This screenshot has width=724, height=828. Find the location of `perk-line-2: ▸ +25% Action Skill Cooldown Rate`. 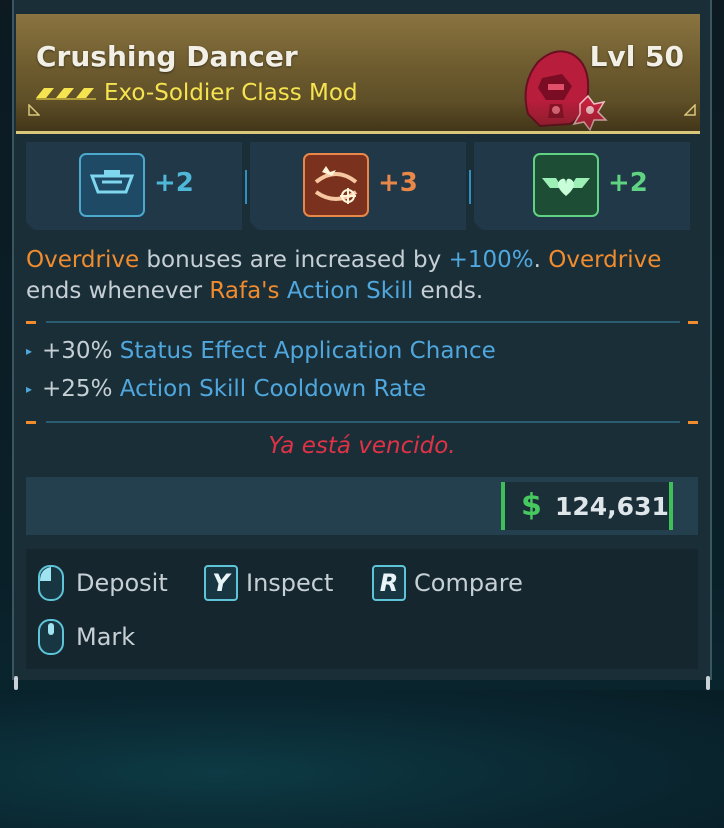

perk-line-2: ▸ +25% Action Skill Cooldown Rate is located at coordinates (226, 389).